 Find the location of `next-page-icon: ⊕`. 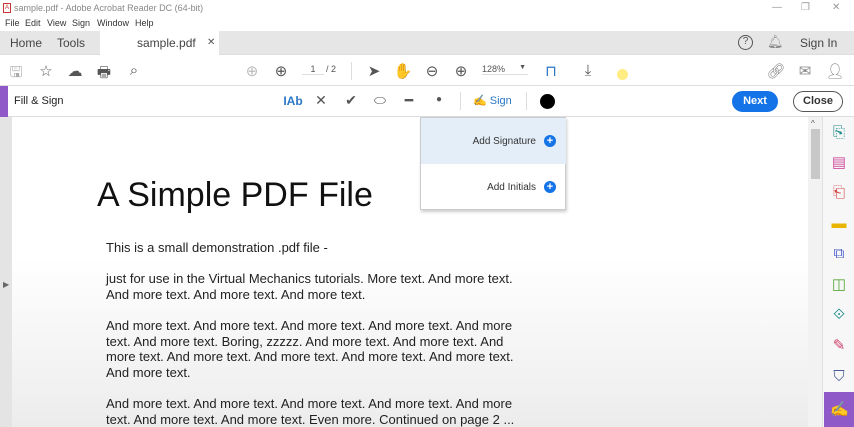

next-page-icon: ⊕ is located at coordinates (281, 71).